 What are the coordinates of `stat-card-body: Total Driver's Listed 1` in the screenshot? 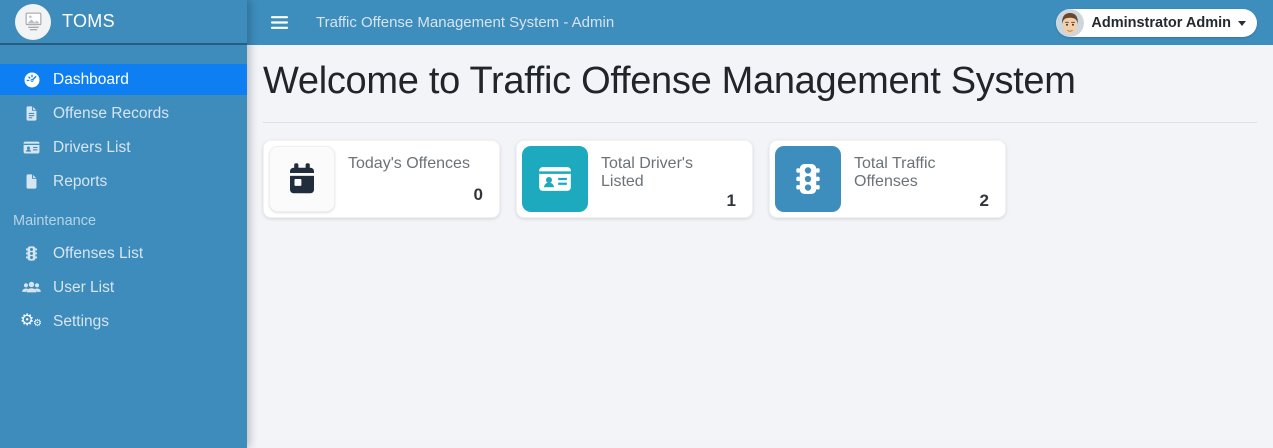 It's located at (667, 179).